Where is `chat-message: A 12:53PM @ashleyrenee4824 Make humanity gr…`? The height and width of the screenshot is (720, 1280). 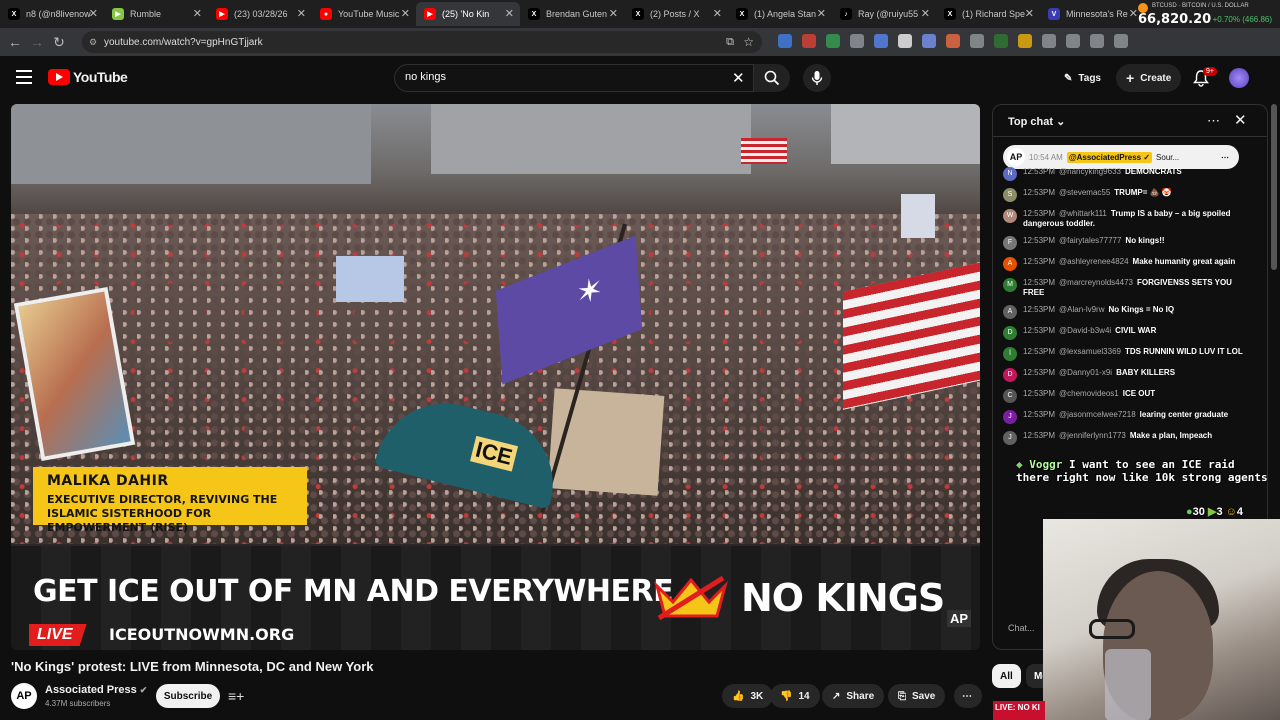 chat-message: A 12:53PM @ashleyrenee4824 Make humanity gr… is located at coordinates (1126, 264).